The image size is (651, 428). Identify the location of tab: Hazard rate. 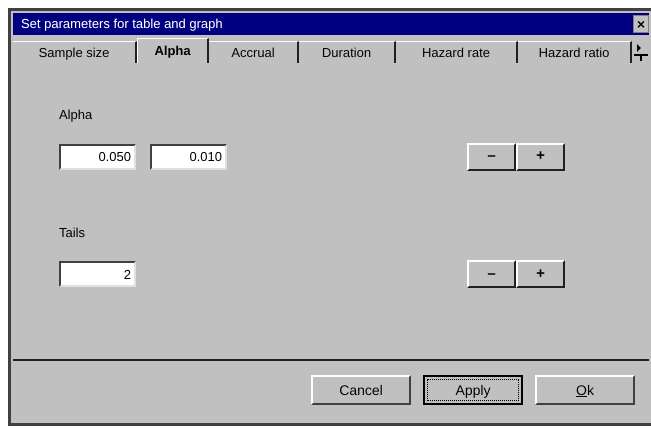
(457, 52).